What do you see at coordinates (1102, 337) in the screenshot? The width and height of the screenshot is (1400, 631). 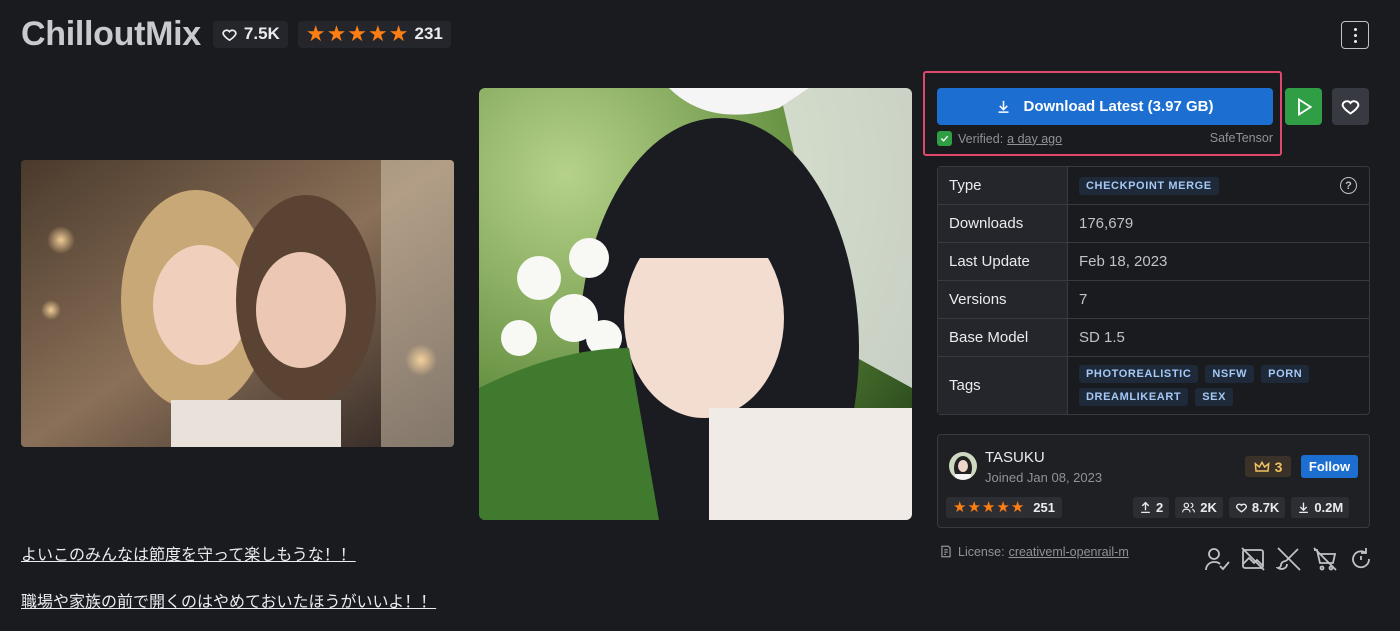 I see `details-value: SD 1.5` at bounding box center [1102, 337].